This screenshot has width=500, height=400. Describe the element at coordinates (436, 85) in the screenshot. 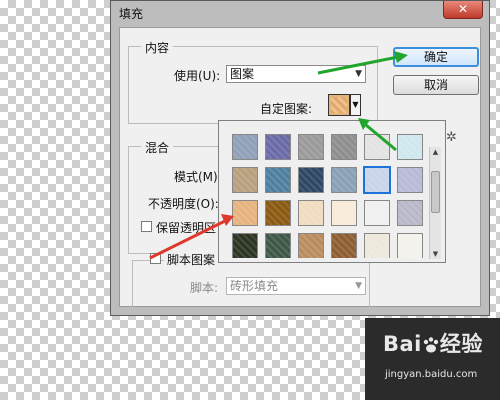

I see `cancel-button: 取消` at that location.